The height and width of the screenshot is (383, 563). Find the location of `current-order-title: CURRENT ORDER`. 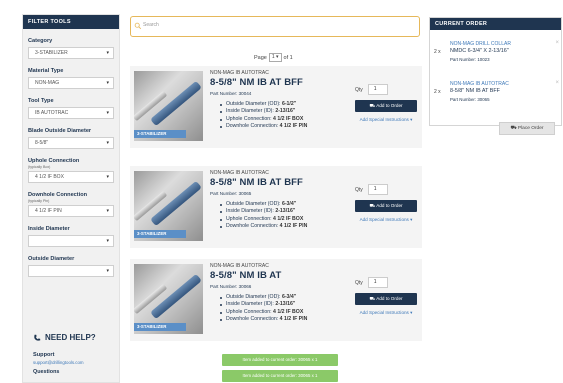

current-order-title: CURRENT ORDER is located at coordinates (495, 24).